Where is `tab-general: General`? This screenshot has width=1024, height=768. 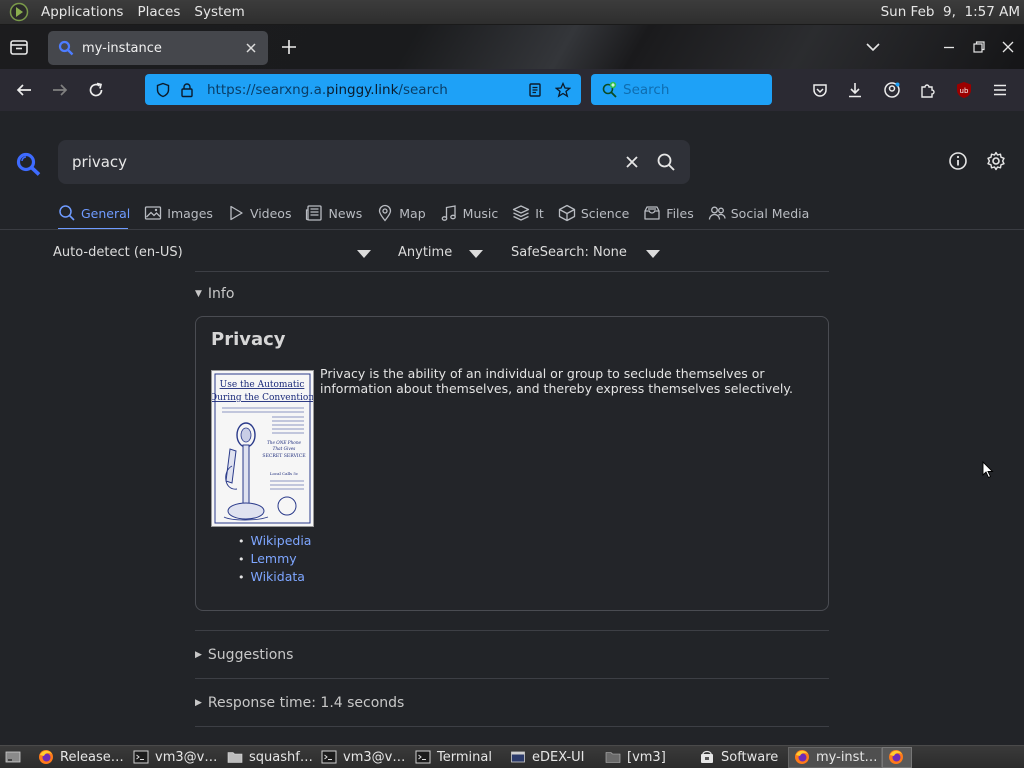 tab-general: General is located at coordinates (94, 213).